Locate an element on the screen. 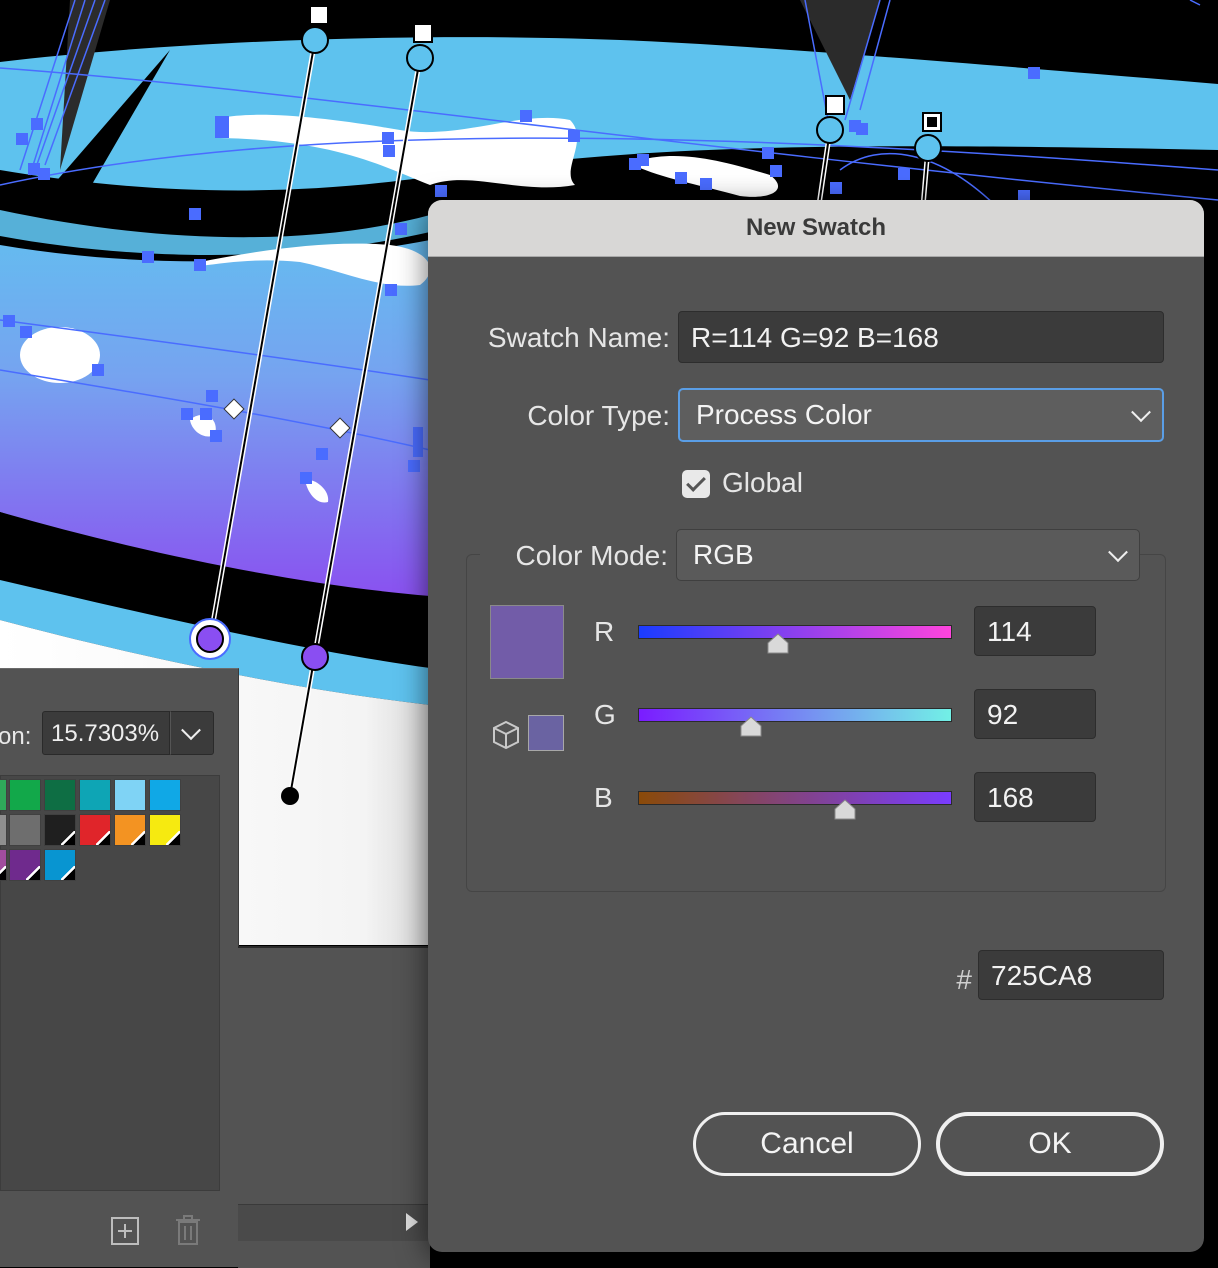 This screenshot has width=1218, height=1268. trash-icon is located at coordinates (188, 1230).